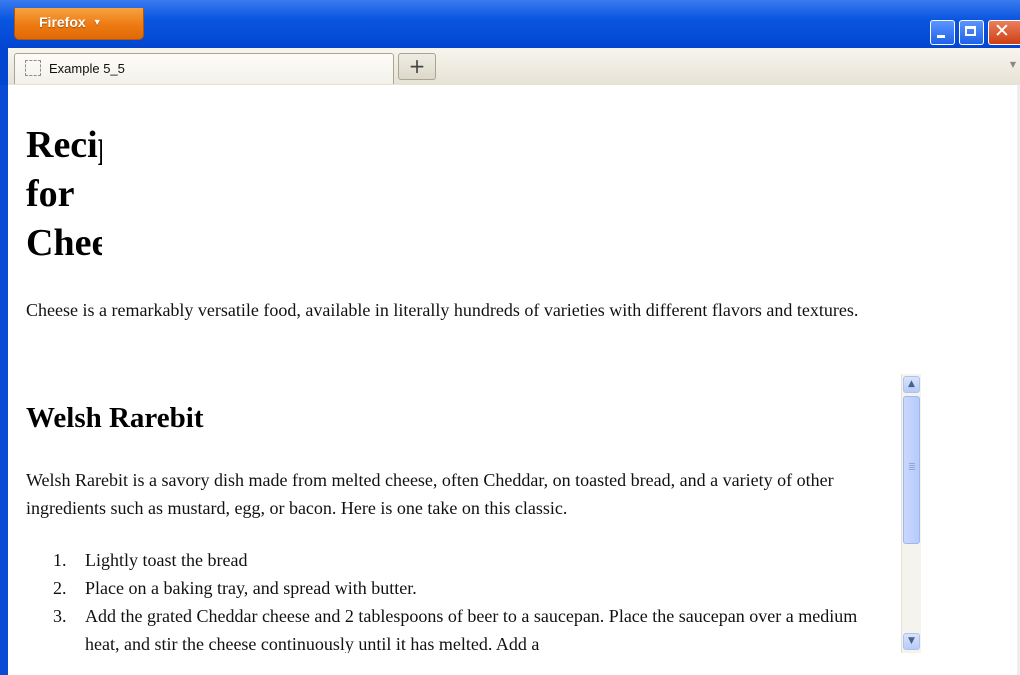 The image size is (1020, 675). What do you see at coordinates (942, 32) in the screenshot?
I see `minimize-button` at bounding box center [942, 32].